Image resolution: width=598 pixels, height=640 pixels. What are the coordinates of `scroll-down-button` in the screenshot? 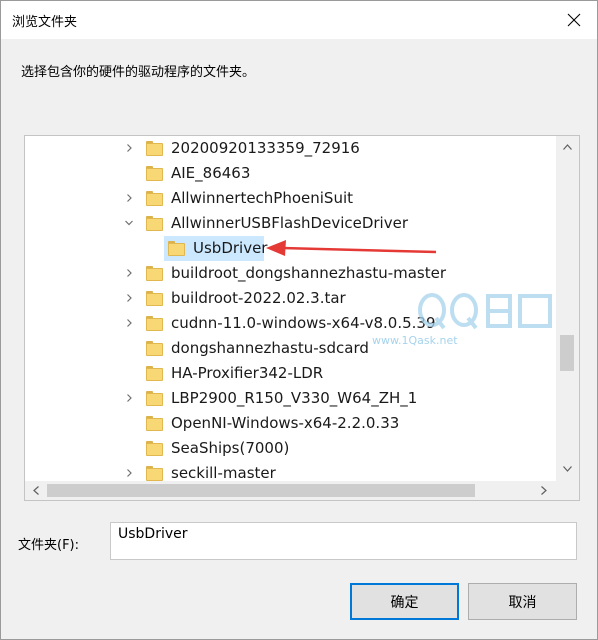 It's located at (567, 469).